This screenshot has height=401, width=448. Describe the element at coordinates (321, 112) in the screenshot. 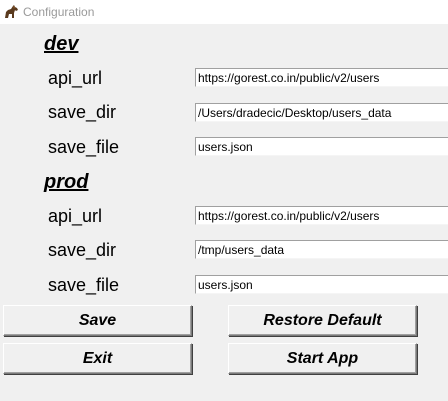

I see `dev-save-dir-input` at that location.